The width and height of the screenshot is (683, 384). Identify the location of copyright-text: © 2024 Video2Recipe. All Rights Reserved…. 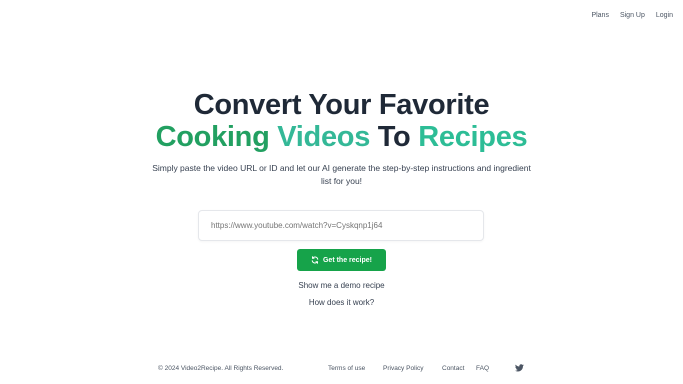
(221, 368).